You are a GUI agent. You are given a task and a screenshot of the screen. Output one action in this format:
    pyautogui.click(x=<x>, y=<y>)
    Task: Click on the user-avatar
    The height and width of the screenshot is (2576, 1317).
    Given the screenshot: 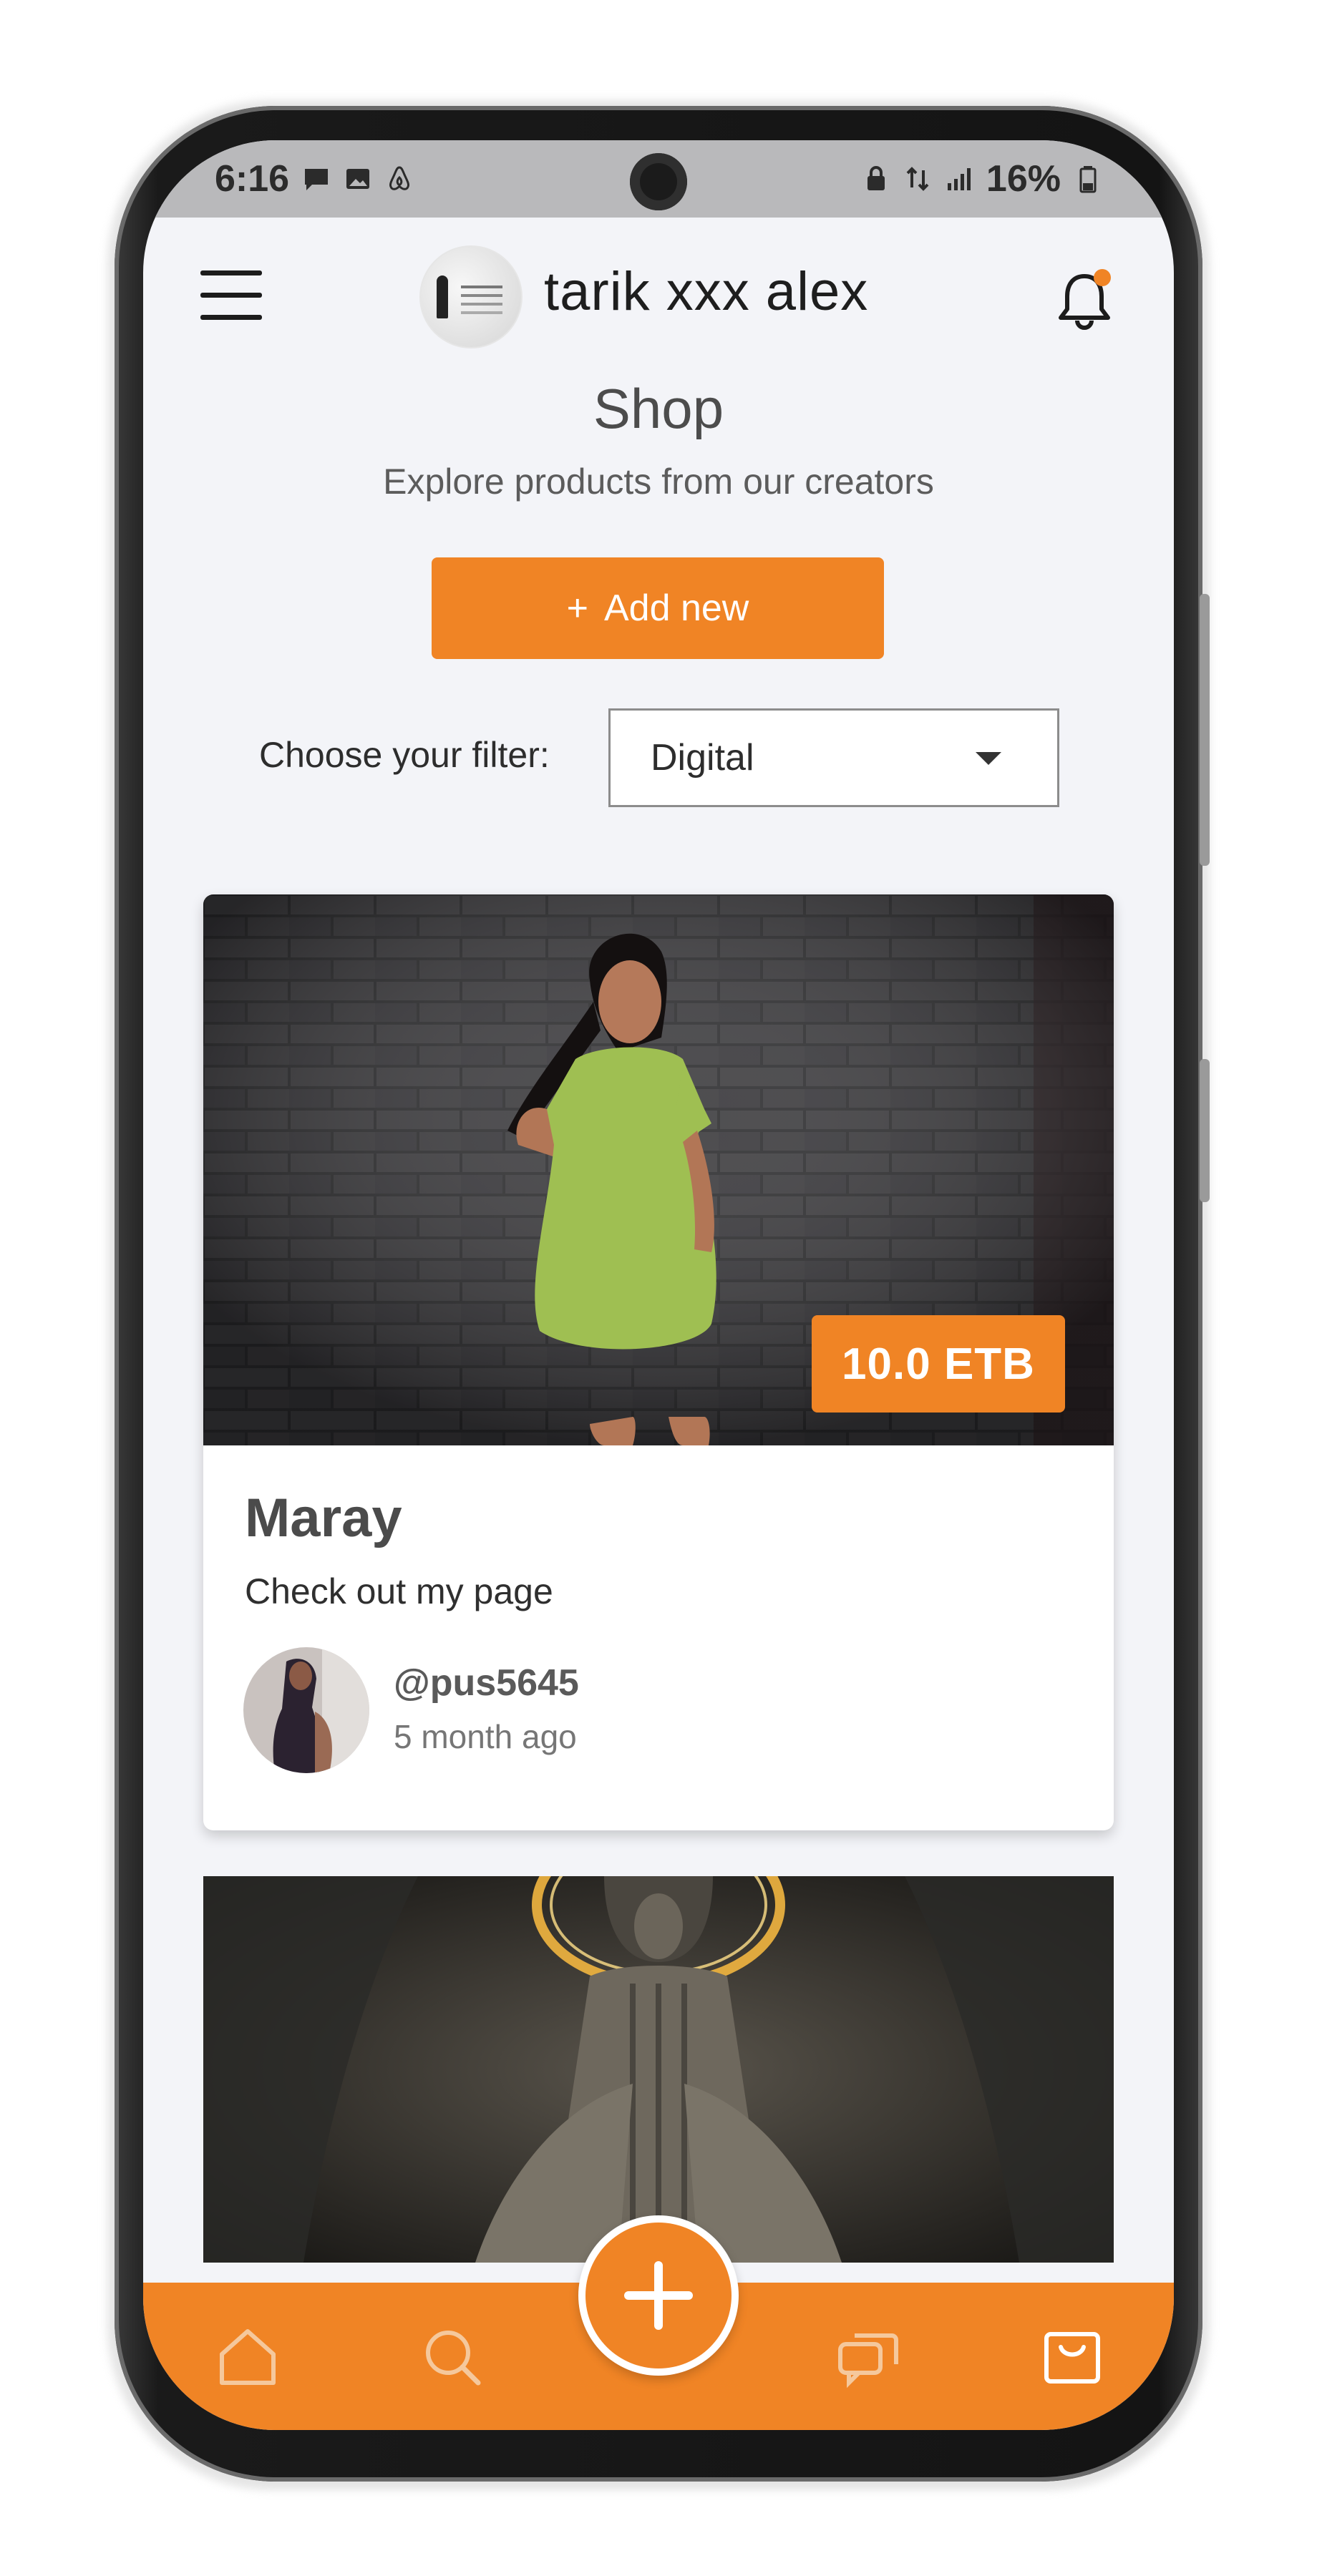 What is the action you would take?
    pyautogui.click(x=471, y=296)
    